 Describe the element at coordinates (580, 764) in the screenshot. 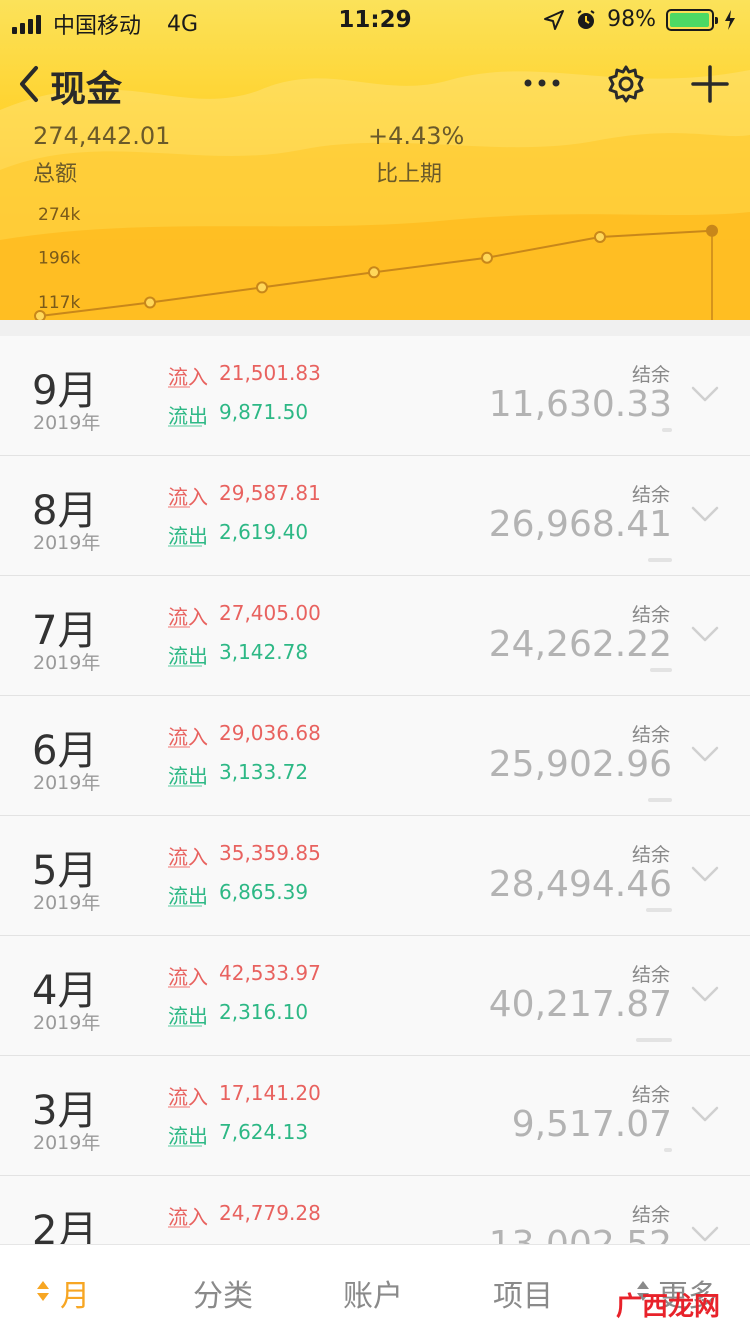

I see `balance-value: 25,902.96` at that location.